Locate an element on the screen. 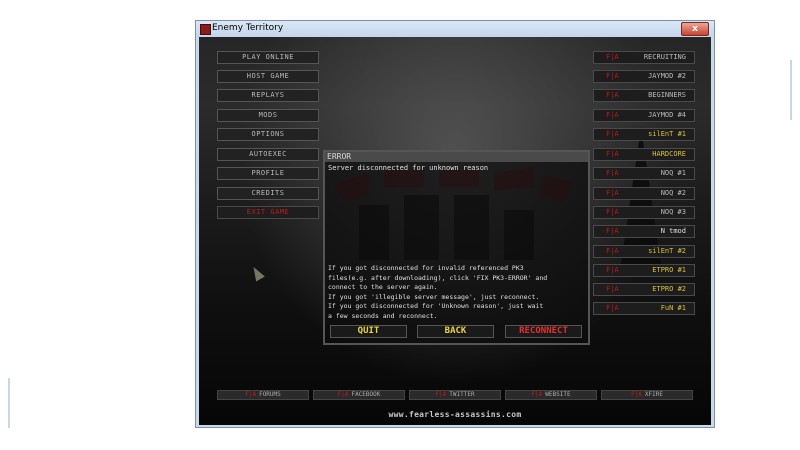 Image resolution: width=800 pixels, height=450 pixels. menu-host-game-button: HOST GAME is located at coordinates (268, 76).